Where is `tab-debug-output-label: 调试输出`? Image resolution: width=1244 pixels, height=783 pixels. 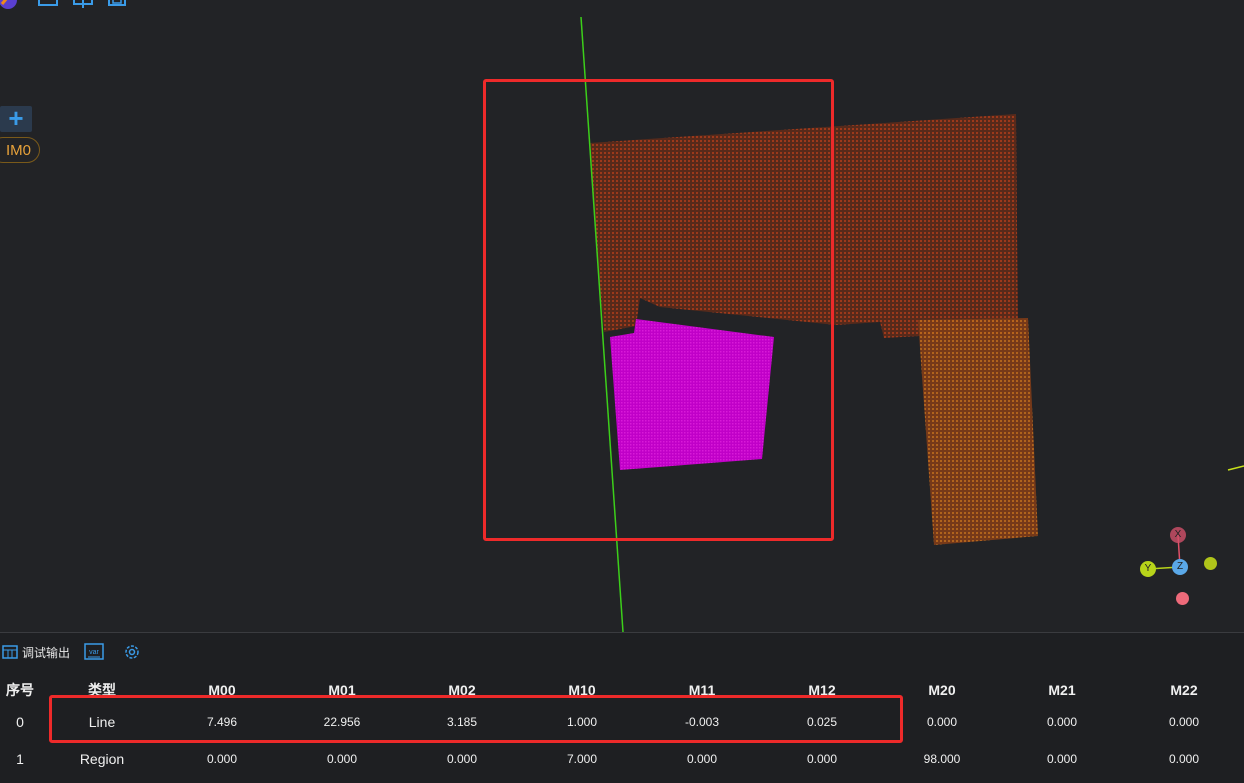
tab-debug-output-label: 调试输出 is located at coordinates (46, 652).